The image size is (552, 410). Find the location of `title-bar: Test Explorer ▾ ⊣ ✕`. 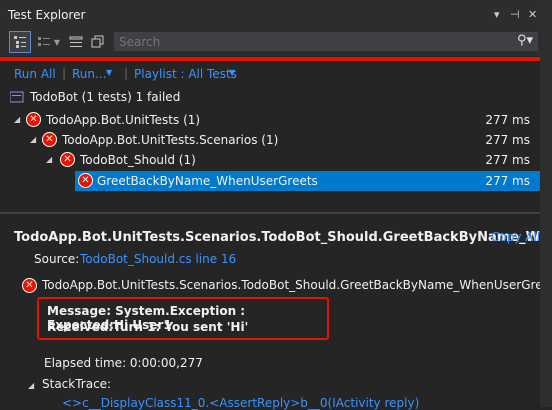

title-bar: Test Explorer ▾ ⊣ ✕ is located at coordinates (276, 14).